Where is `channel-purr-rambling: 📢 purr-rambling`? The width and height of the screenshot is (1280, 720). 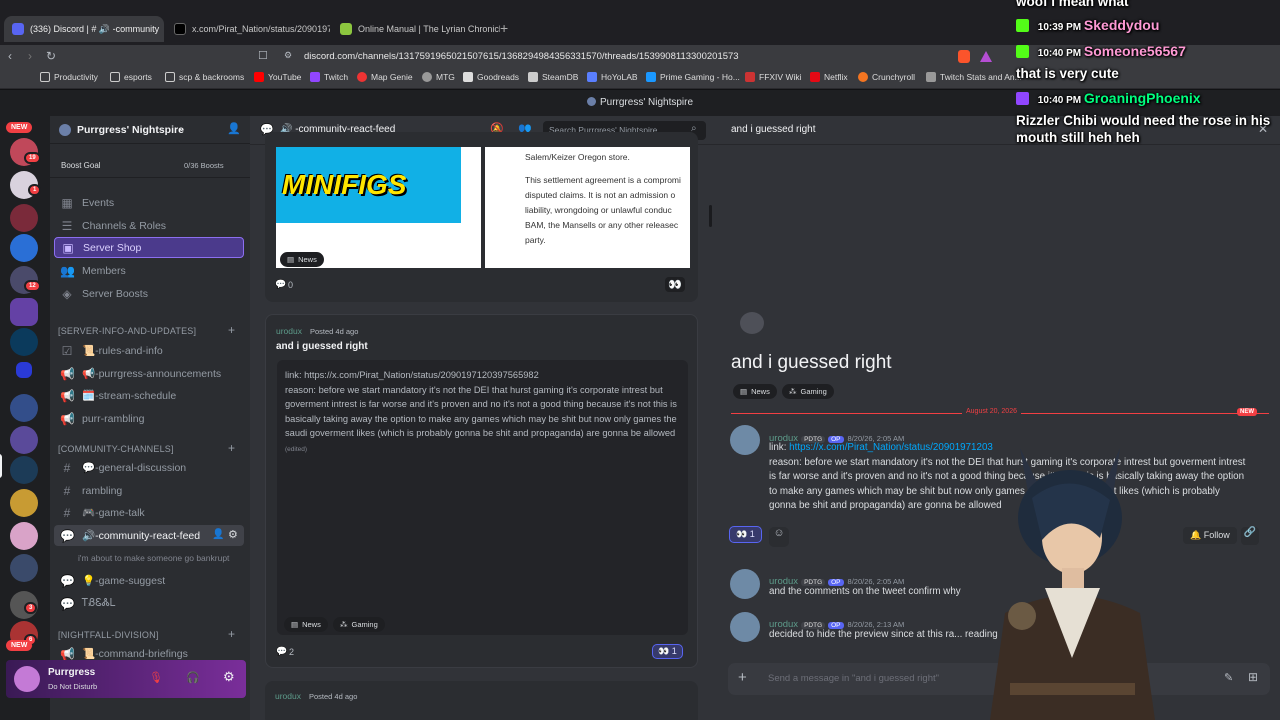
channel-purr-rambling: 📢 purr-rambling is located at coordinates (149, 418).